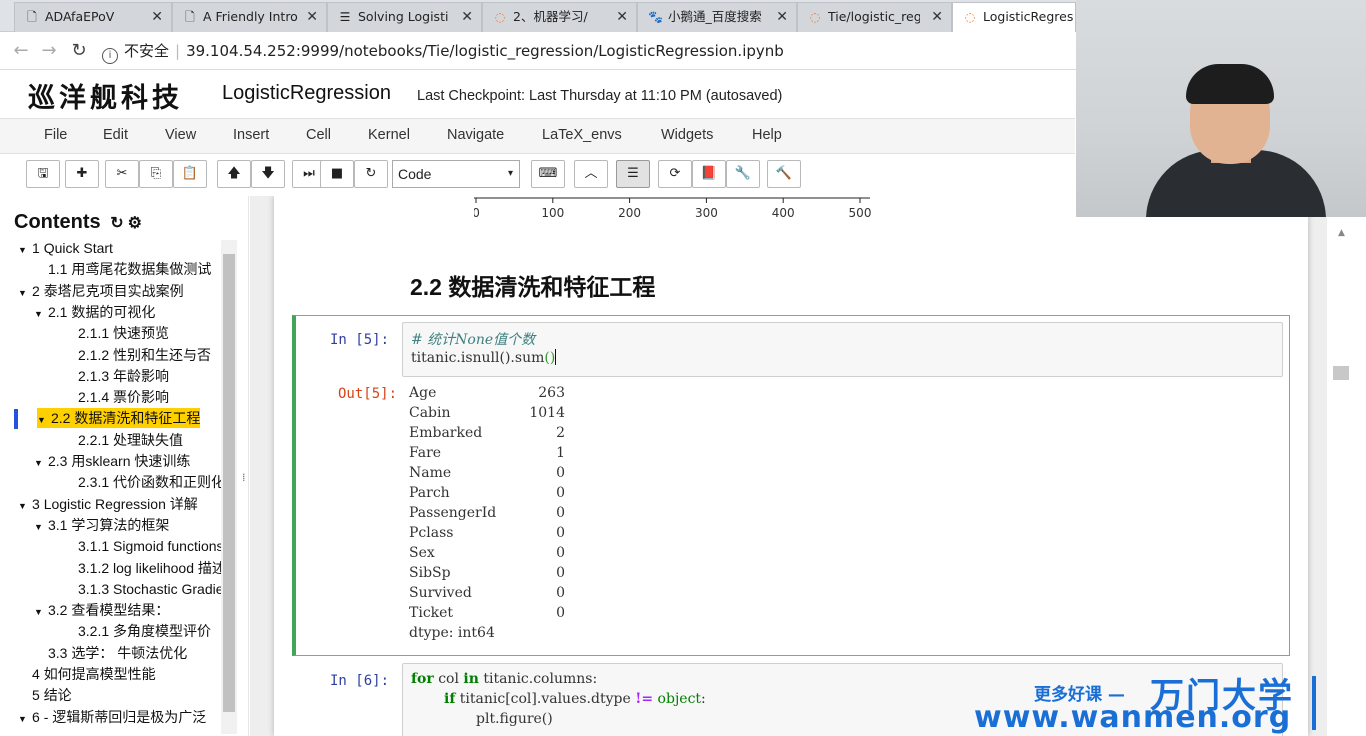 The height and width of the screenshot is (736, 1366). Describe the element at coordinates (633, 174) in the screenshot. I see `toc-toggle-button: ☰` at that location.